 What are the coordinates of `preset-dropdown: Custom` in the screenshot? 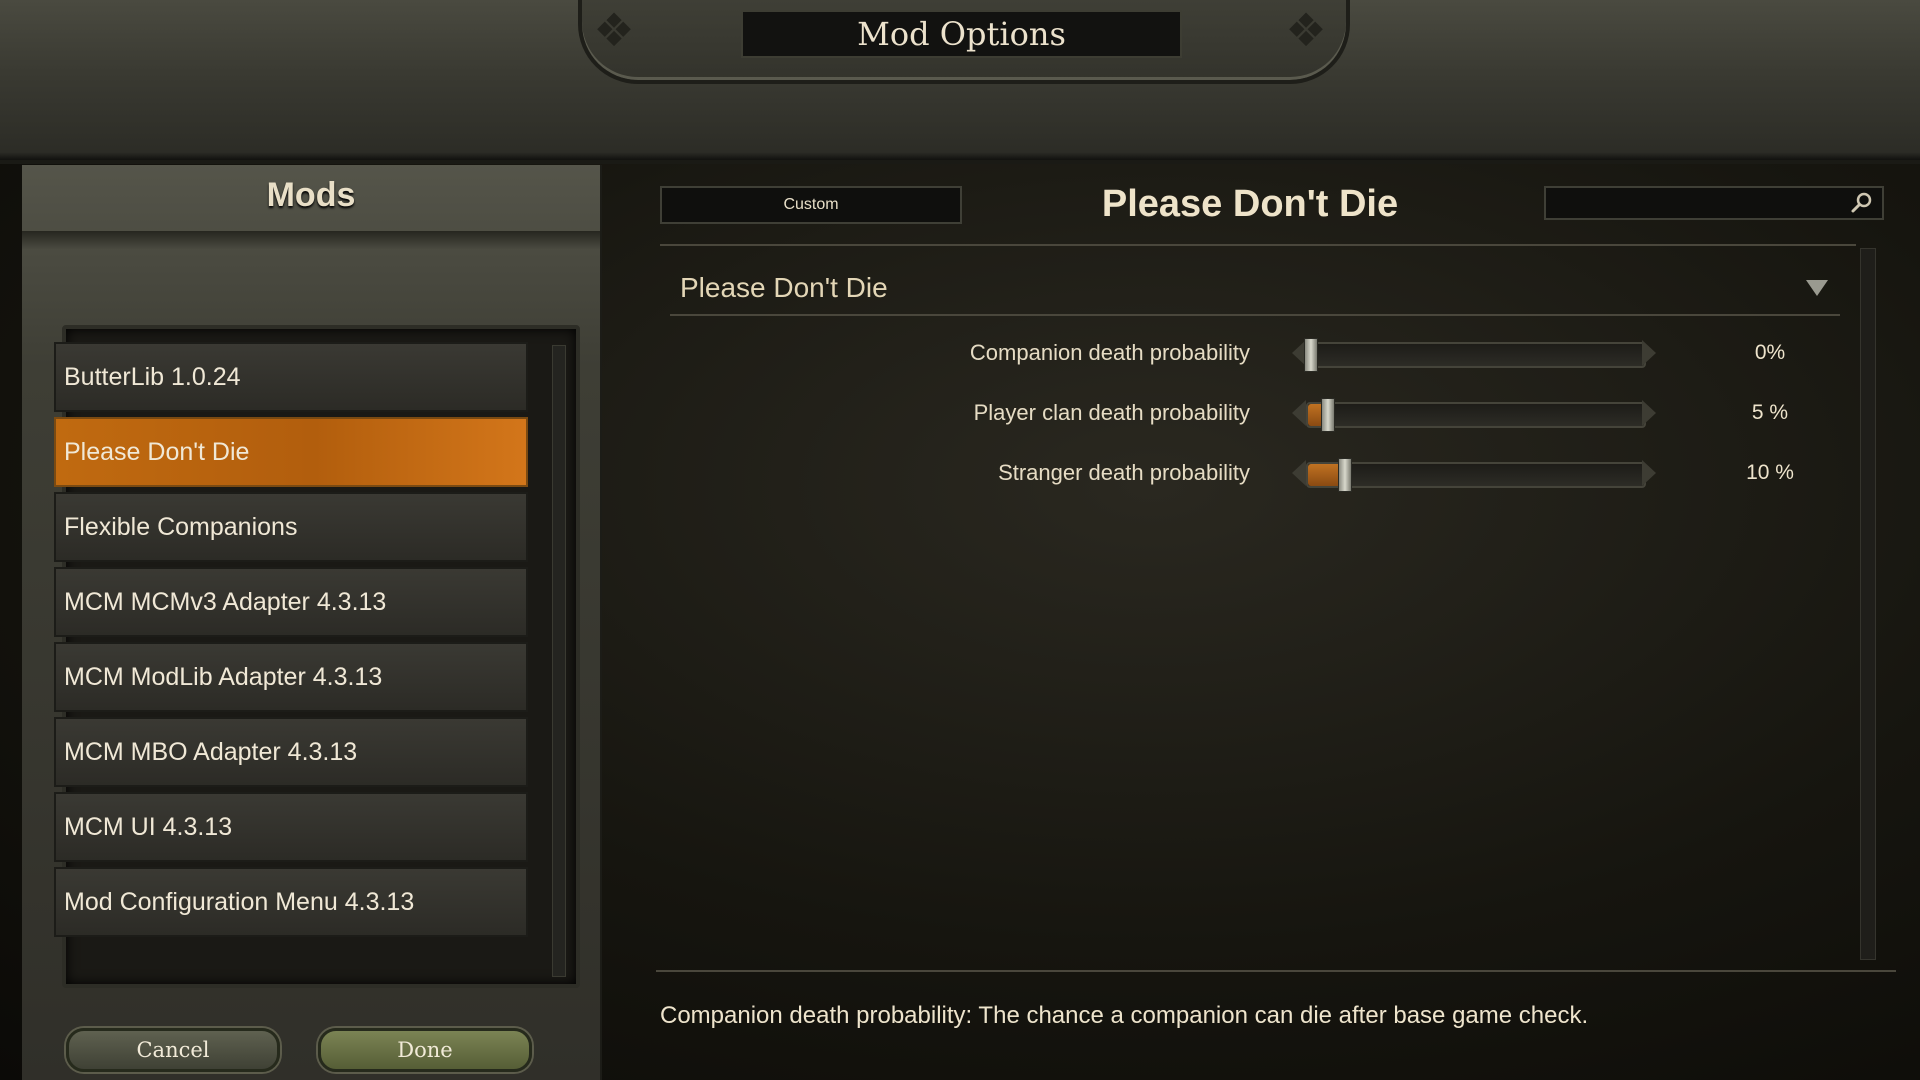 It's located at (811, 205).